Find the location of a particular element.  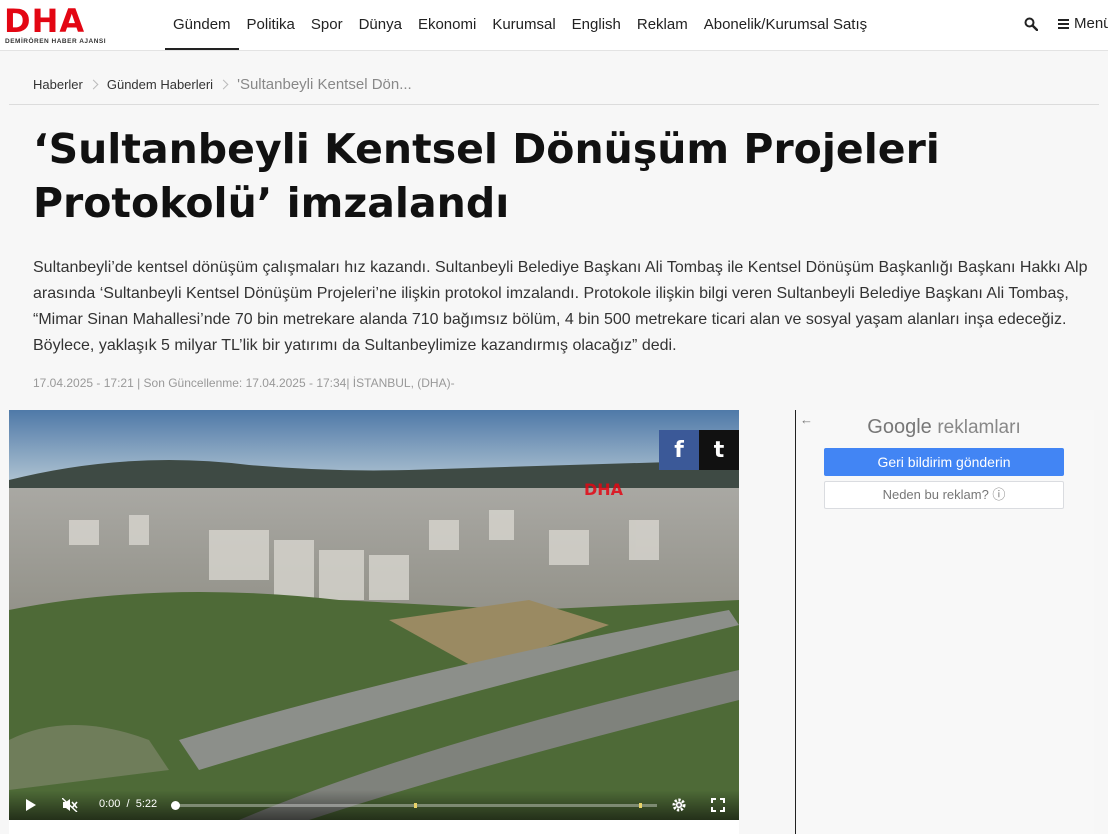

dha-watermark: DHA is located at coordinates (604, 489).